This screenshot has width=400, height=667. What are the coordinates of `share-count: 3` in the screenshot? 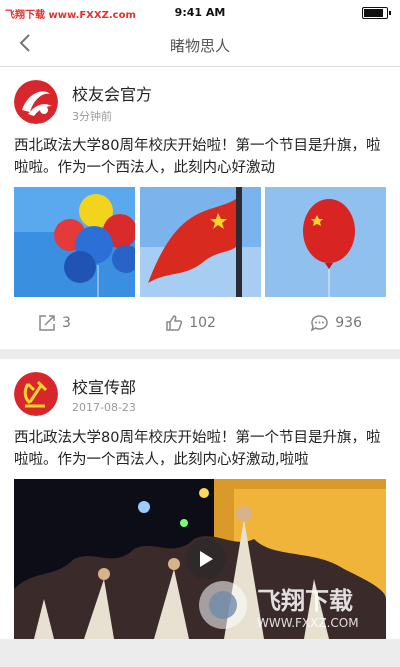 It's located at (66, 323).